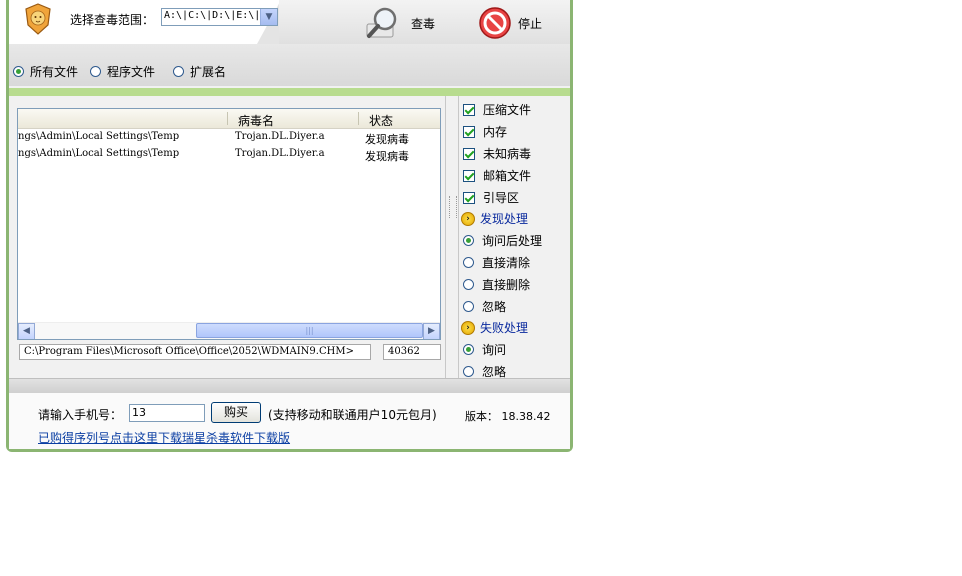 The image size is (962, 576). Describe the element at coordinates (236, 412) in the screenshot. I see `buy-button: 购买` at that location.